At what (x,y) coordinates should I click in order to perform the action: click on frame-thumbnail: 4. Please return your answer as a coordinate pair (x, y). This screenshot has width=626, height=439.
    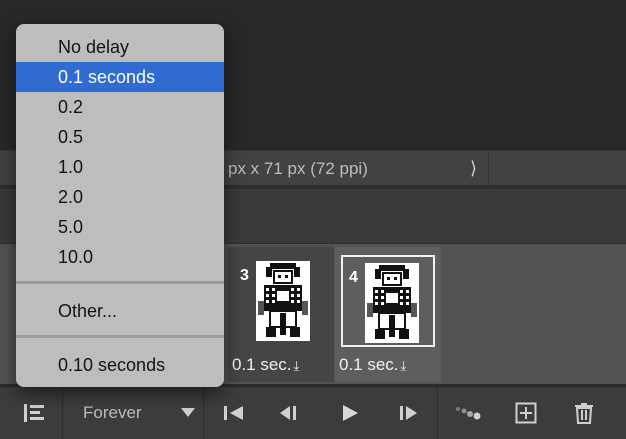
    Looking at the image, I should click on (388, 301).